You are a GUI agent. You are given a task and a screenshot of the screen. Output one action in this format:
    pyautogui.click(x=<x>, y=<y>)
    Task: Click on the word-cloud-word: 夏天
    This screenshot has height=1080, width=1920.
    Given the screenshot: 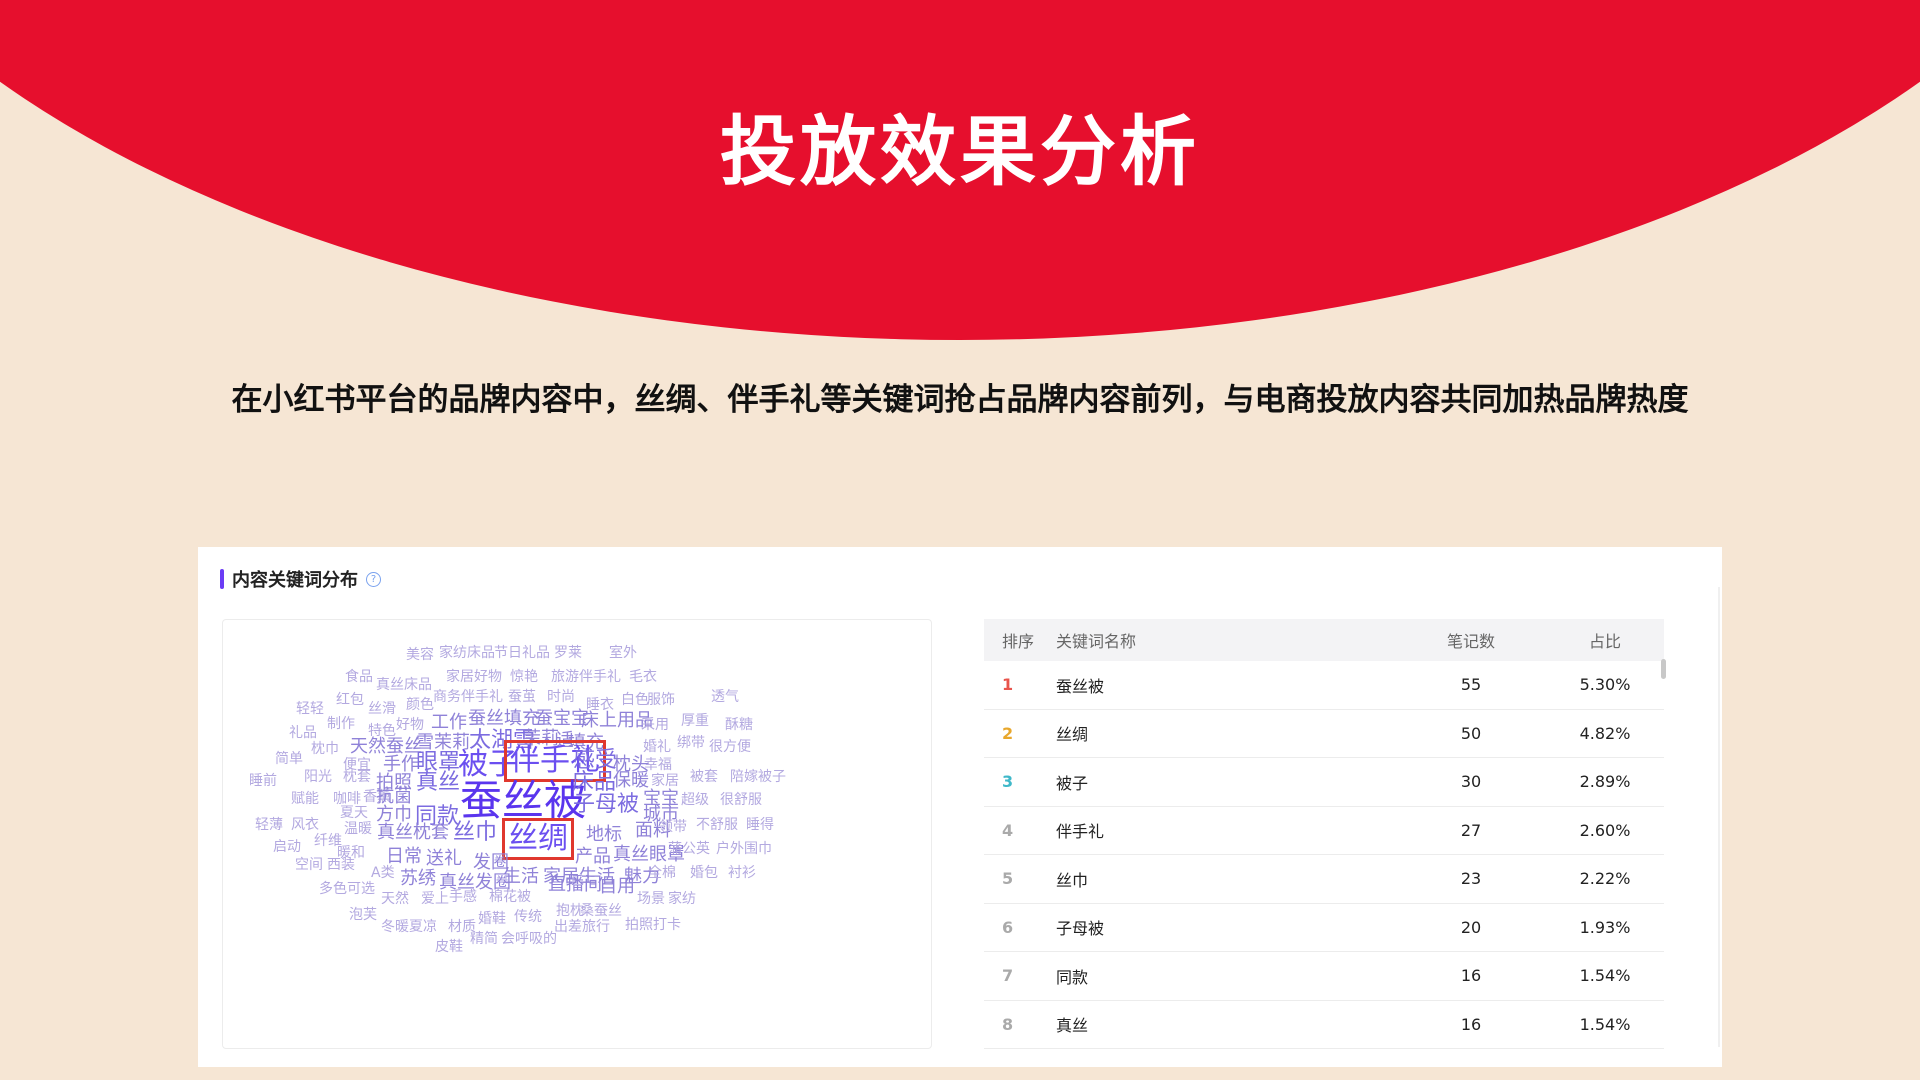 What is the action you would take?
    pyautogui.click(x=354, y=813)
    